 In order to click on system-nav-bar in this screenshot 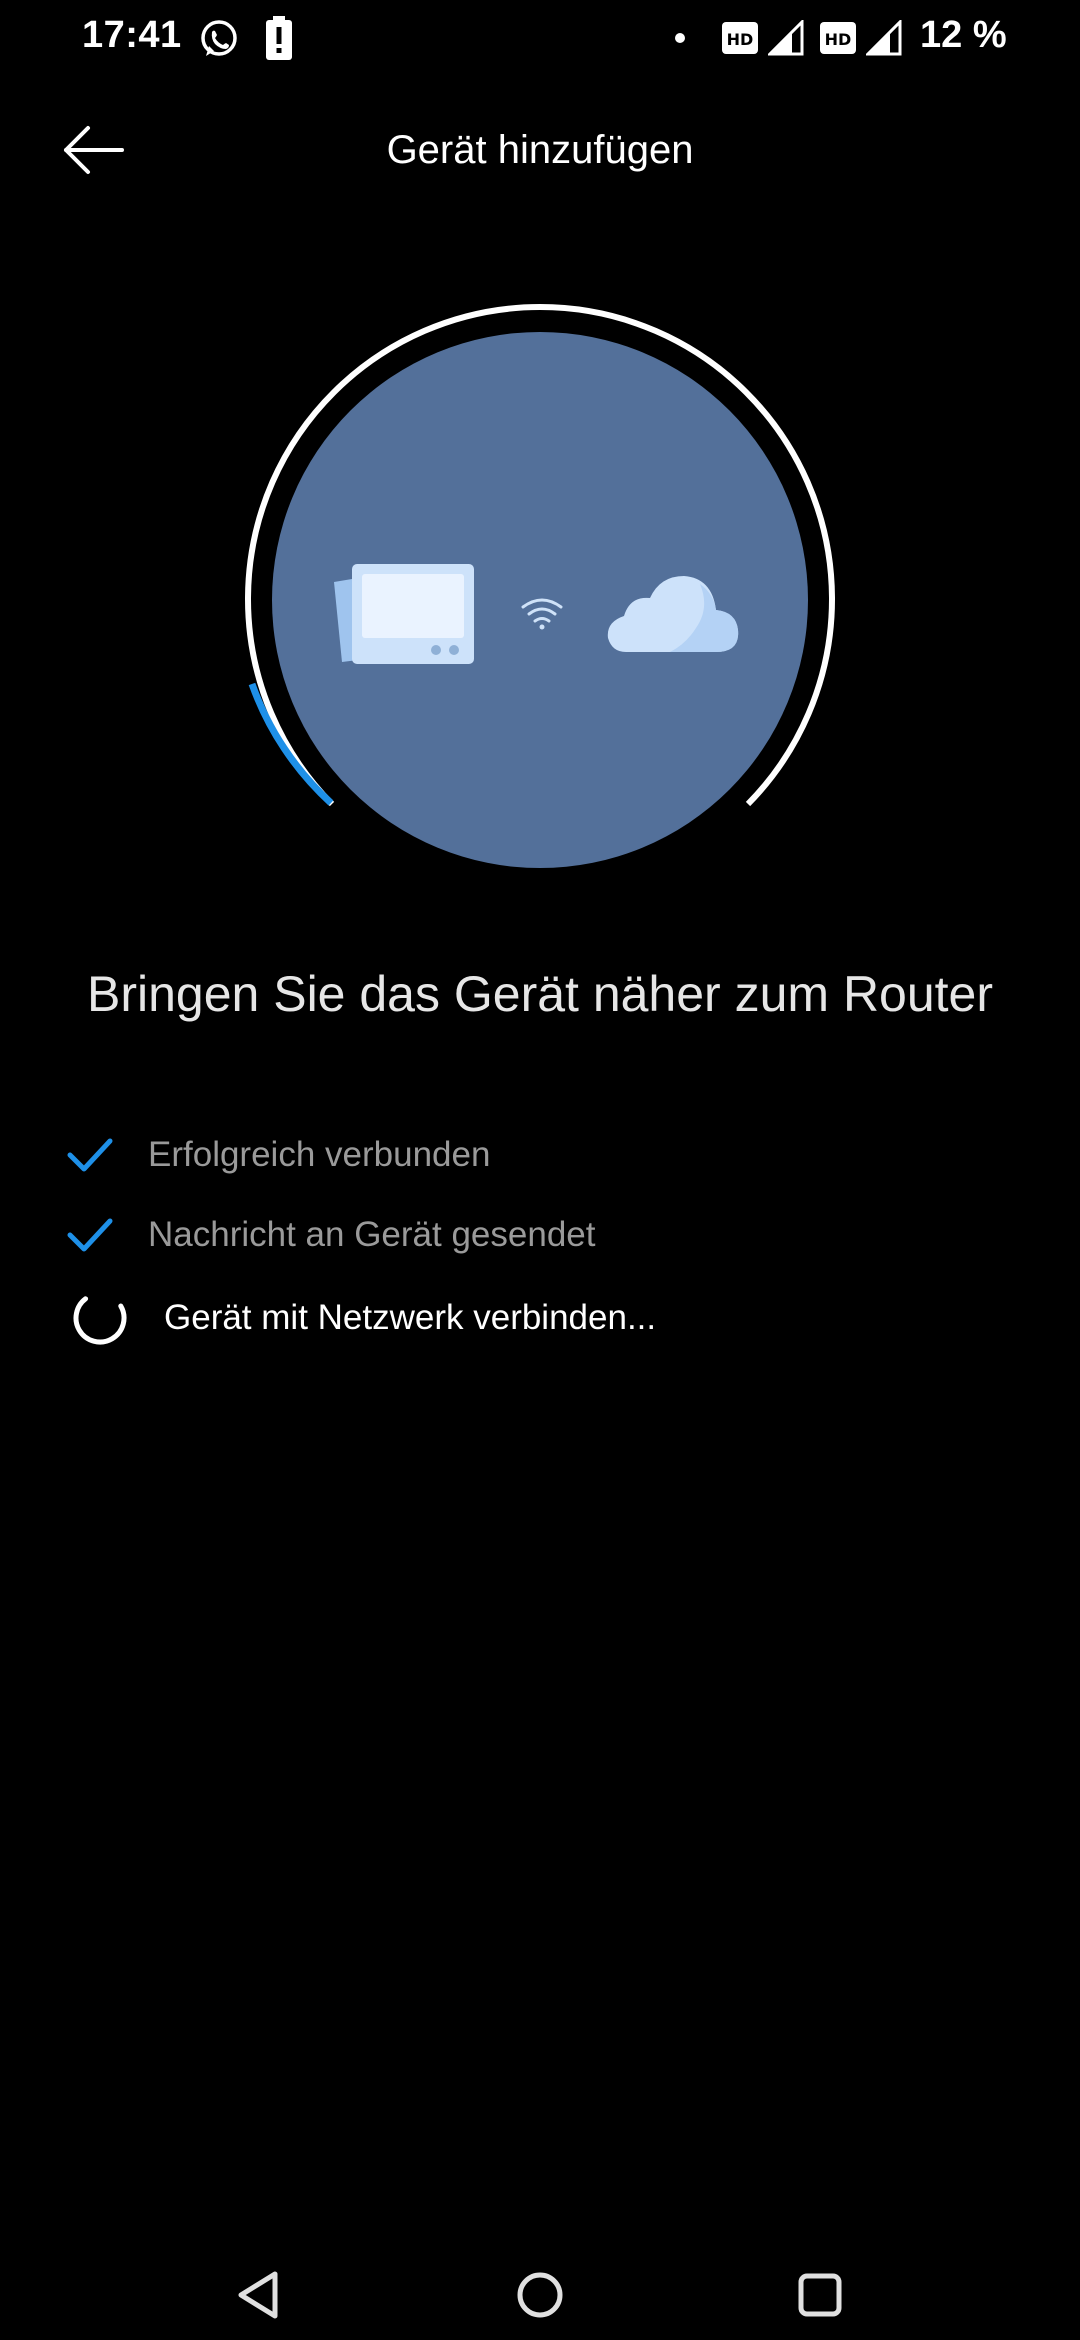, I will do `click(540, 2290)`.